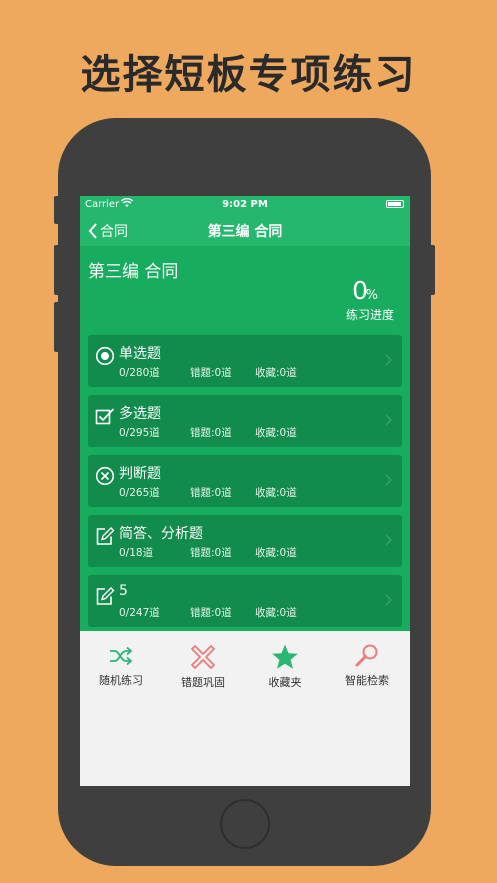 Image resolution: width=497 pixels, height=883 pixels. I want to click on battery-icon, so click(395, 204).